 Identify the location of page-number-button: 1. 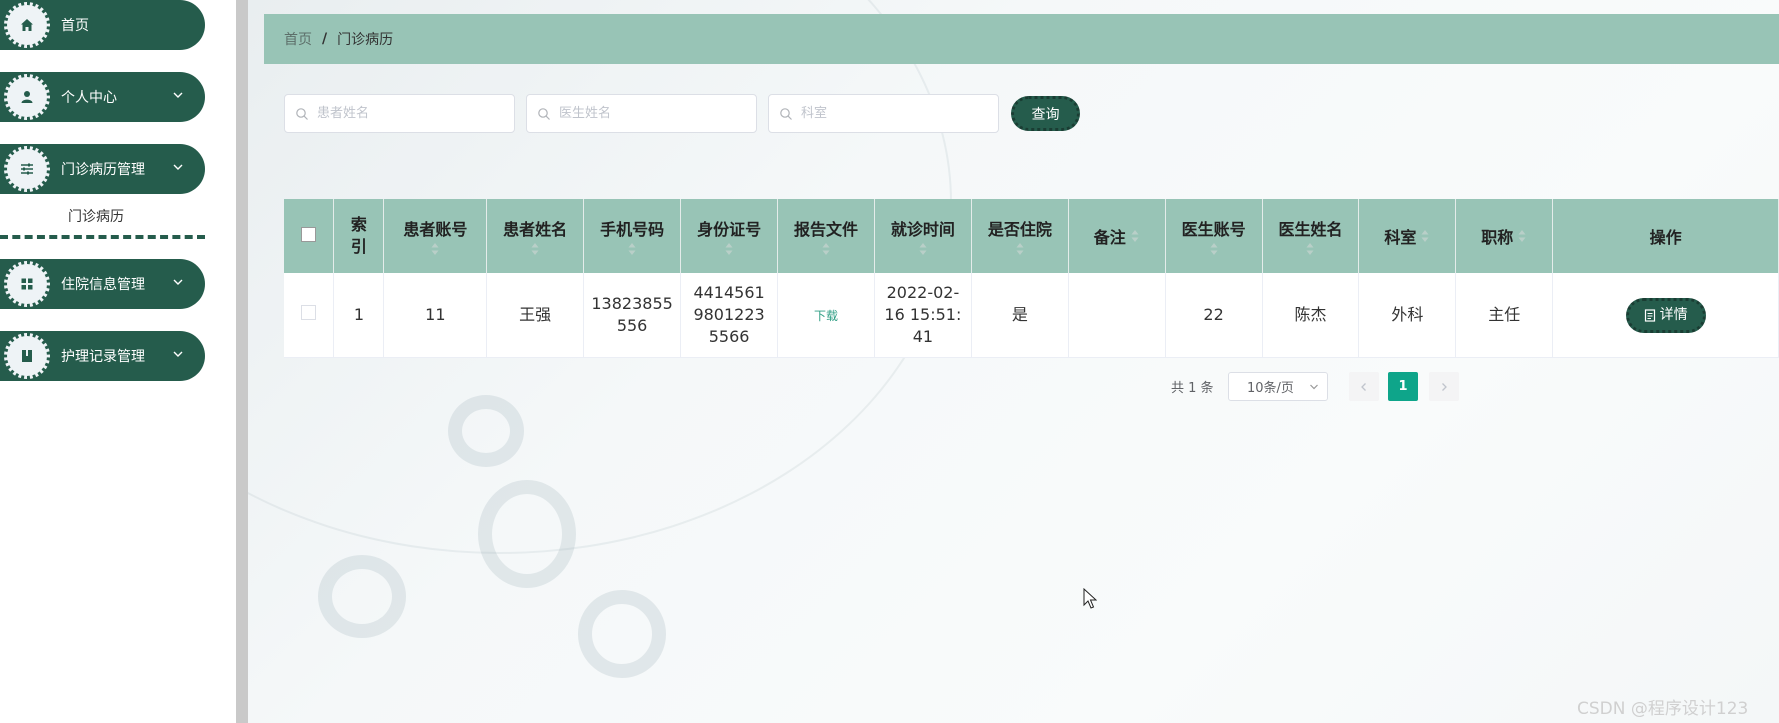
(1403, 386).